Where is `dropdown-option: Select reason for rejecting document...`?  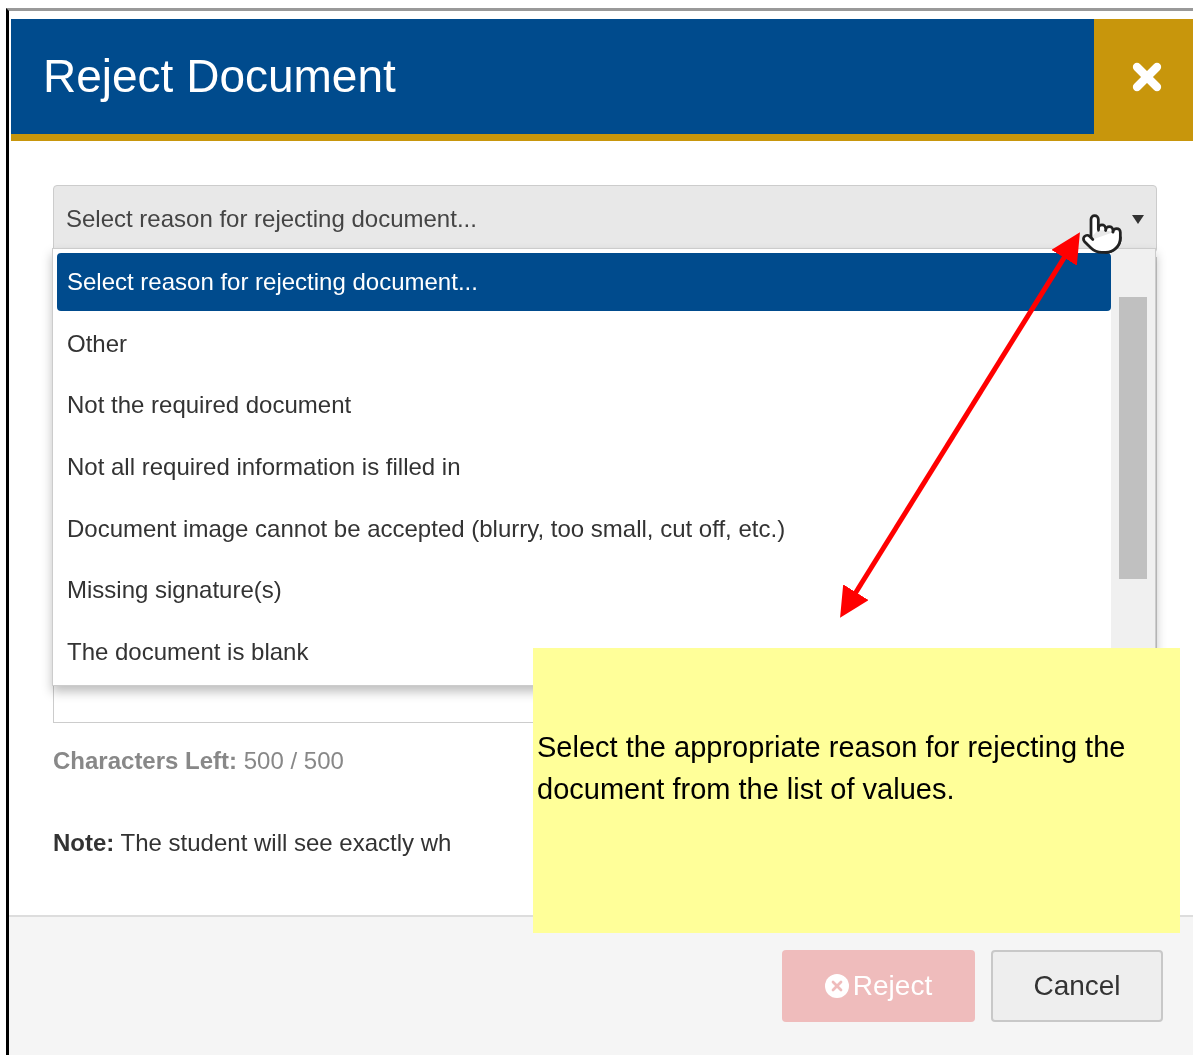 dropdown-option: Select reason for rejecting document... is located at coordinates (584, 282).